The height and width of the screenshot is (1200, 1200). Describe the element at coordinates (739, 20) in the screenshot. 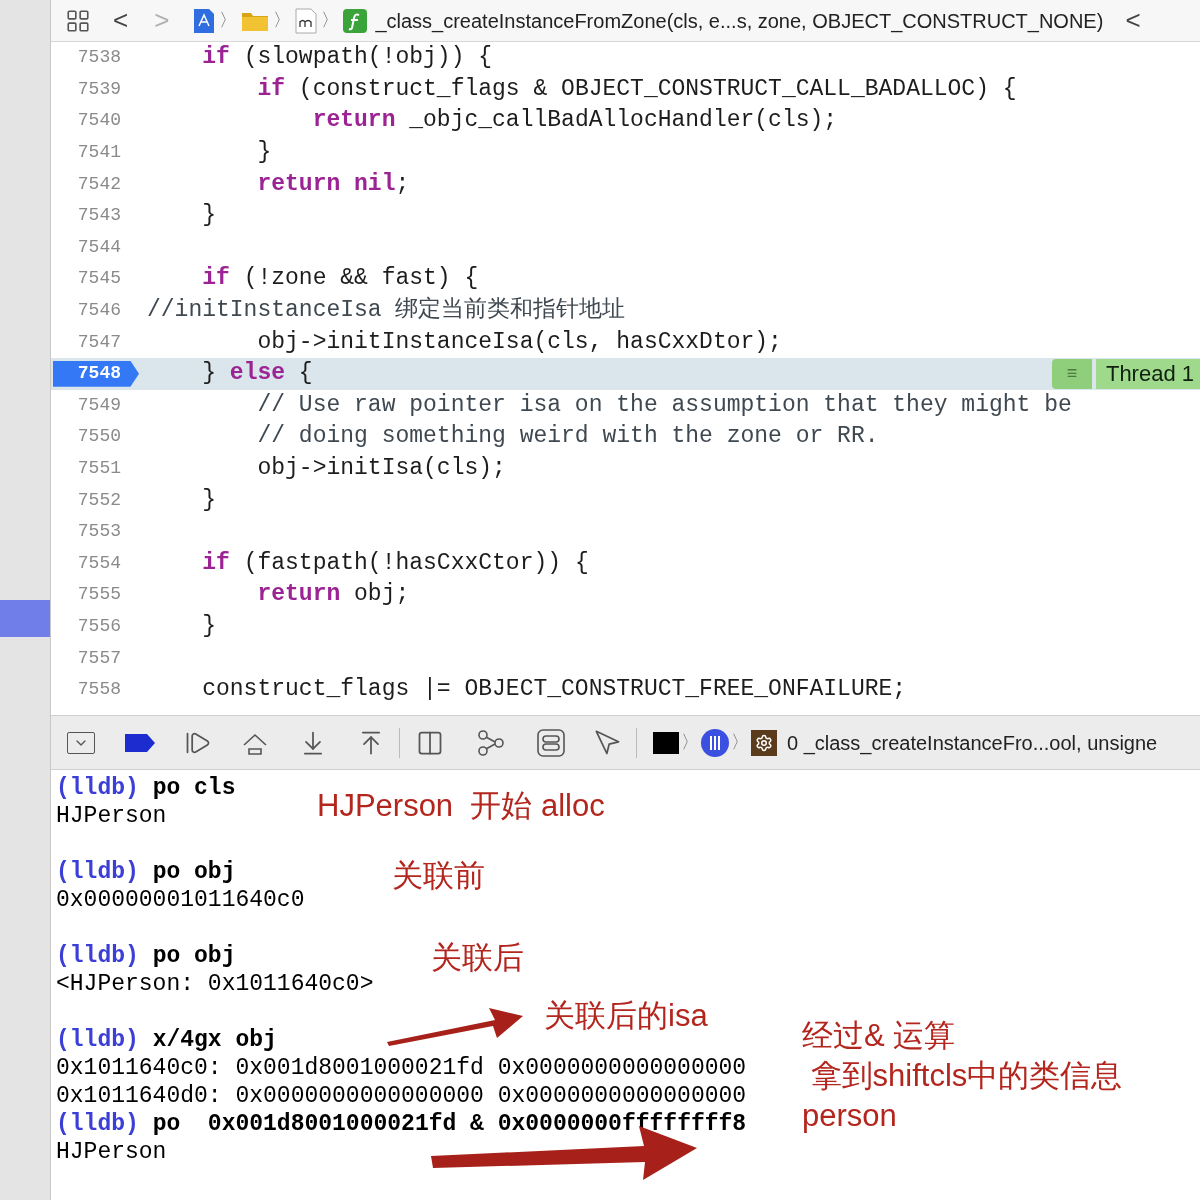

I see `function-name: _class_createInstanceFromZone(cls, e...s, zone, OBJECT_CONSTRUCT_NONE)` at that location.